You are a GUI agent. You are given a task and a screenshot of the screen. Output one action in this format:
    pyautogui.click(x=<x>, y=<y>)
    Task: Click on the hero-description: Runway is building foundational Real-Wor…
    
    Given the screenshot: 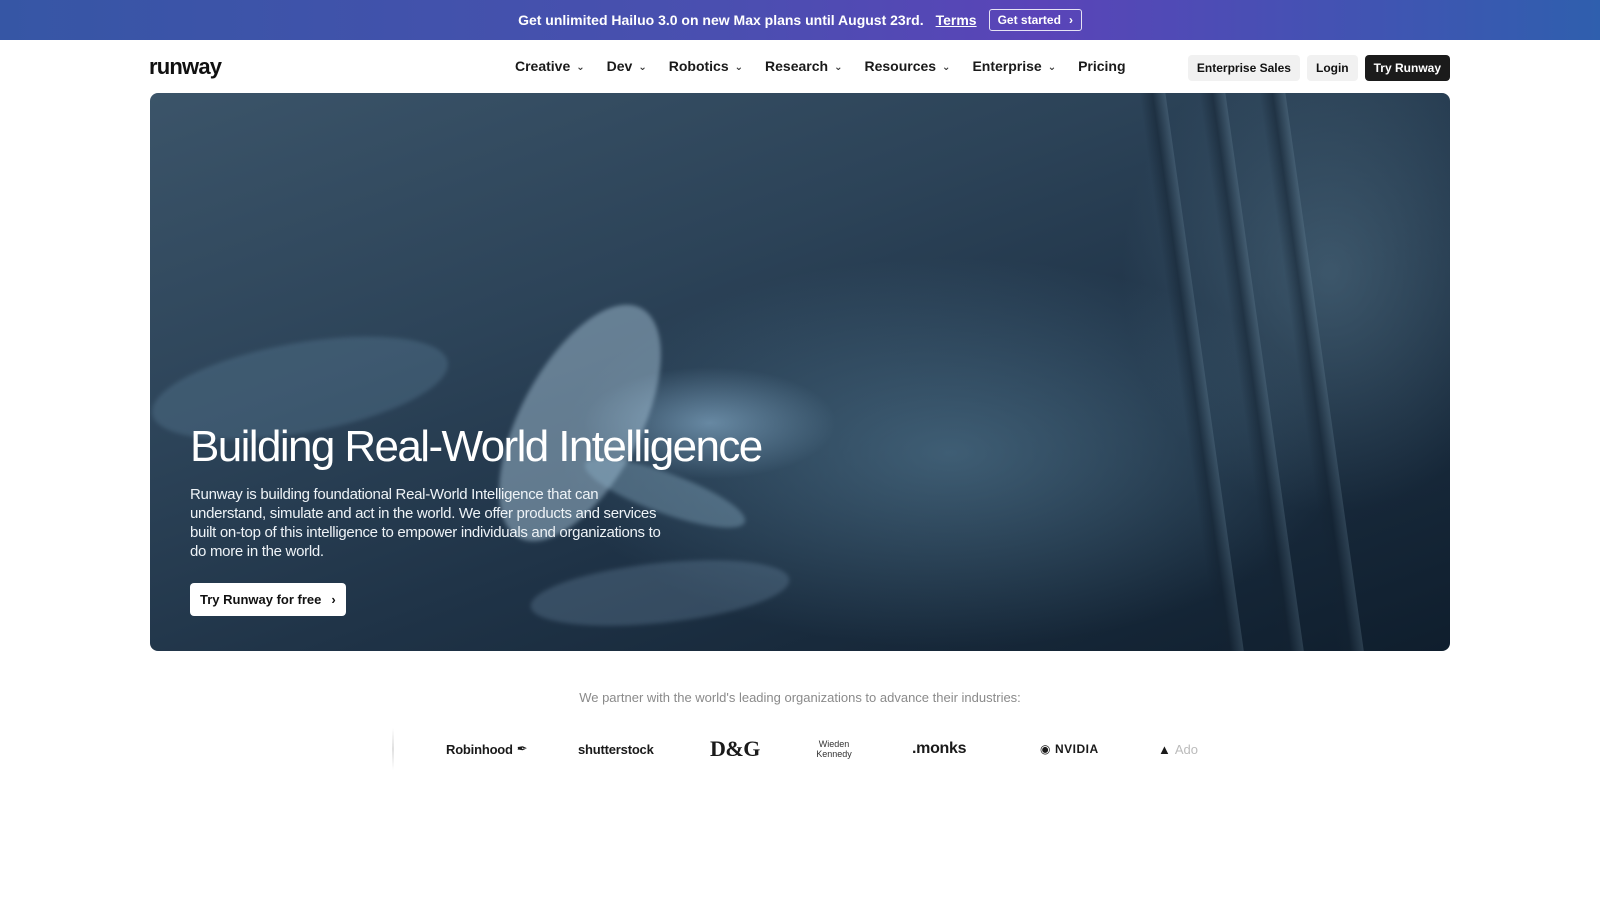 What is the action you would take?
    pyautogui.click(x=425, y=523)
    